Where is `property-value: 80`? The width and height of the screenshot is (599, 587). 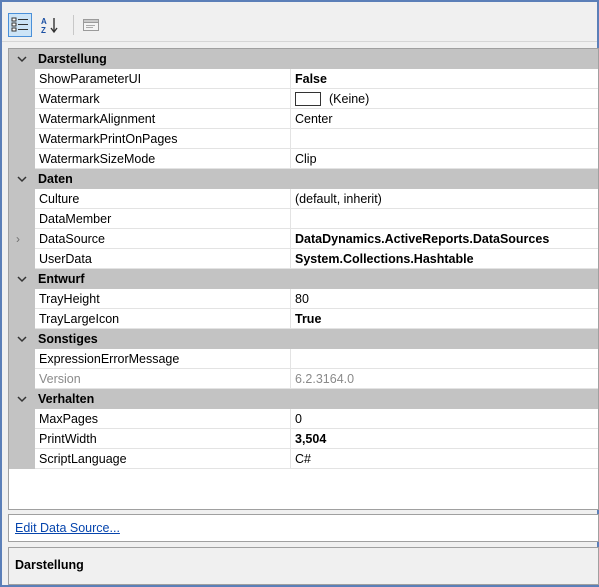
property-value: 80 is located at coordinates (302, 299).